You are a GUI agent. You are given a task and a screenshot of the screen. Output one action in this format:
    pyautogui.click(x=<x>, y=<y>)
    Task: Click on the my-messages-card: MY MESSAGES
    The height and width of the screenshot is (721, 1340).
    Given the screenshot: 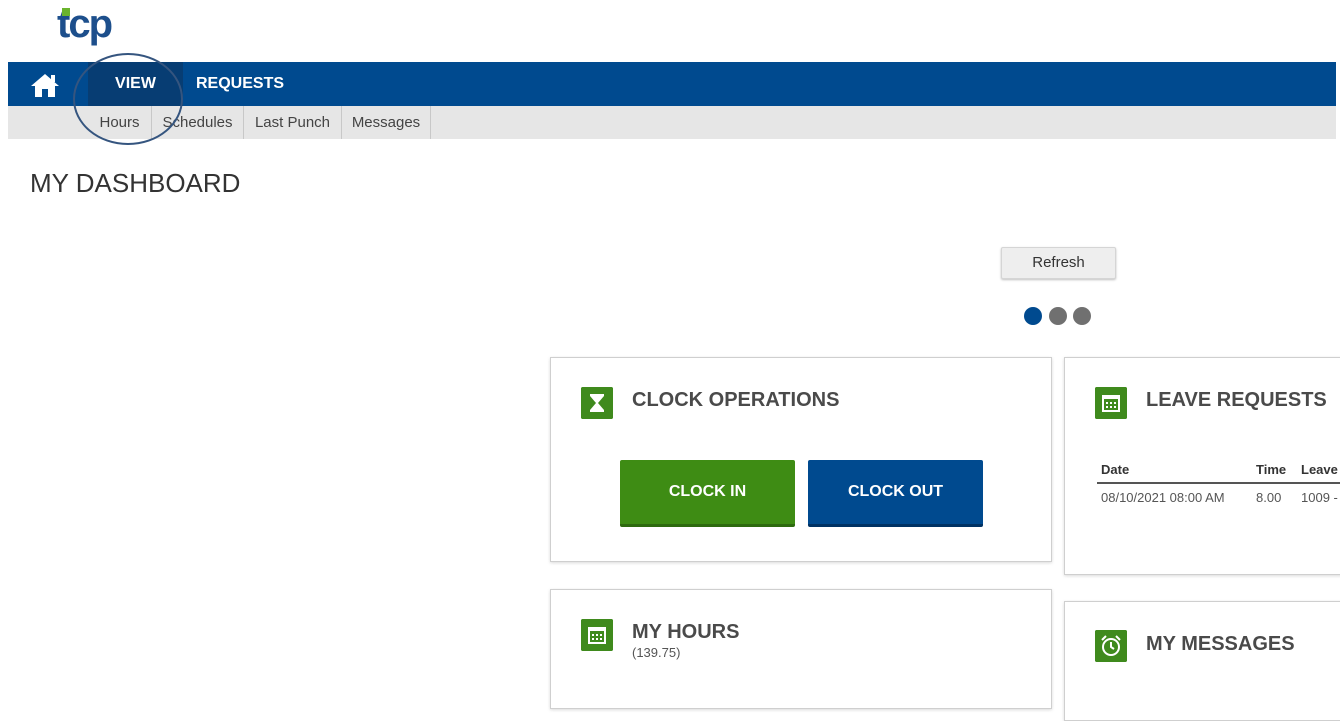 What is the action you would take?
    pyautogui.click(x=1202, y=661)
    